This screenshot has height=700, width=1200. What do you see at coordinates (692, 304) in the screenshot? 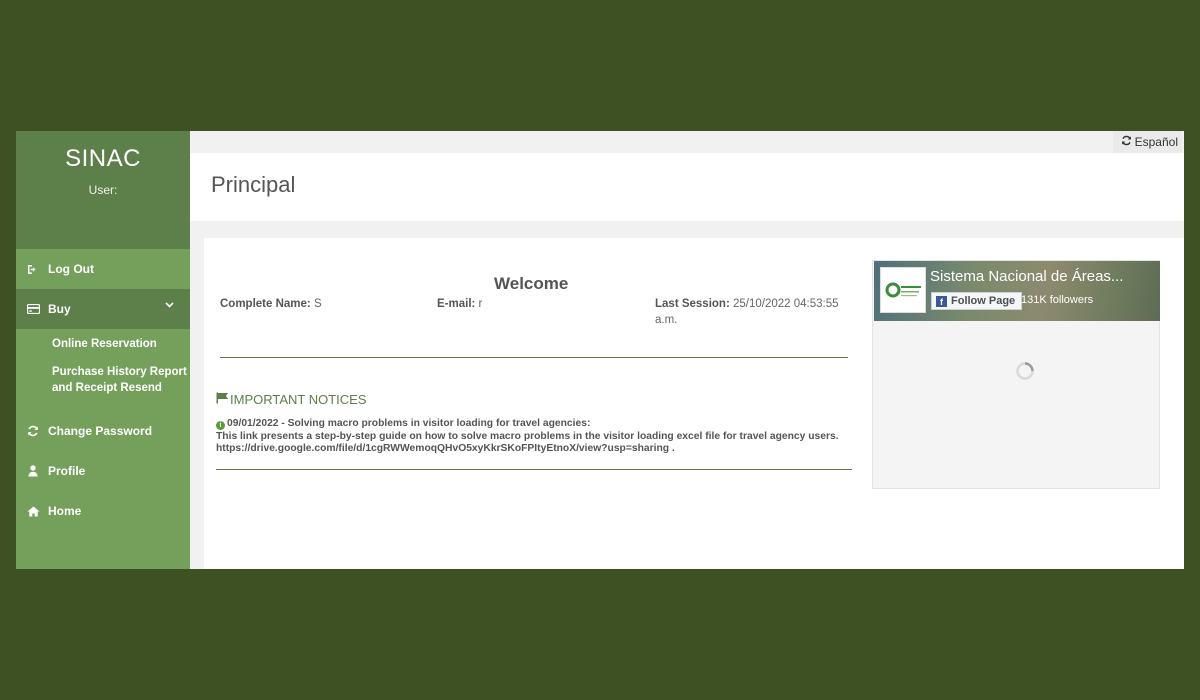
I see `last-session-label: Last Session:` at bounding box center [692, 304].